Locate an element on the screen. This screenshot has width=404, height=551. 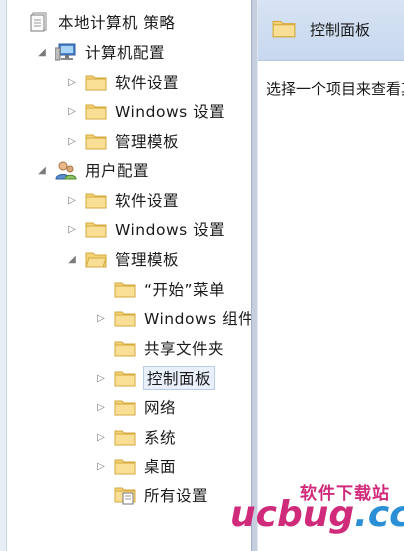
tree-item-shared-folders: 共享文件夹 is located at coordinates (159, 348).